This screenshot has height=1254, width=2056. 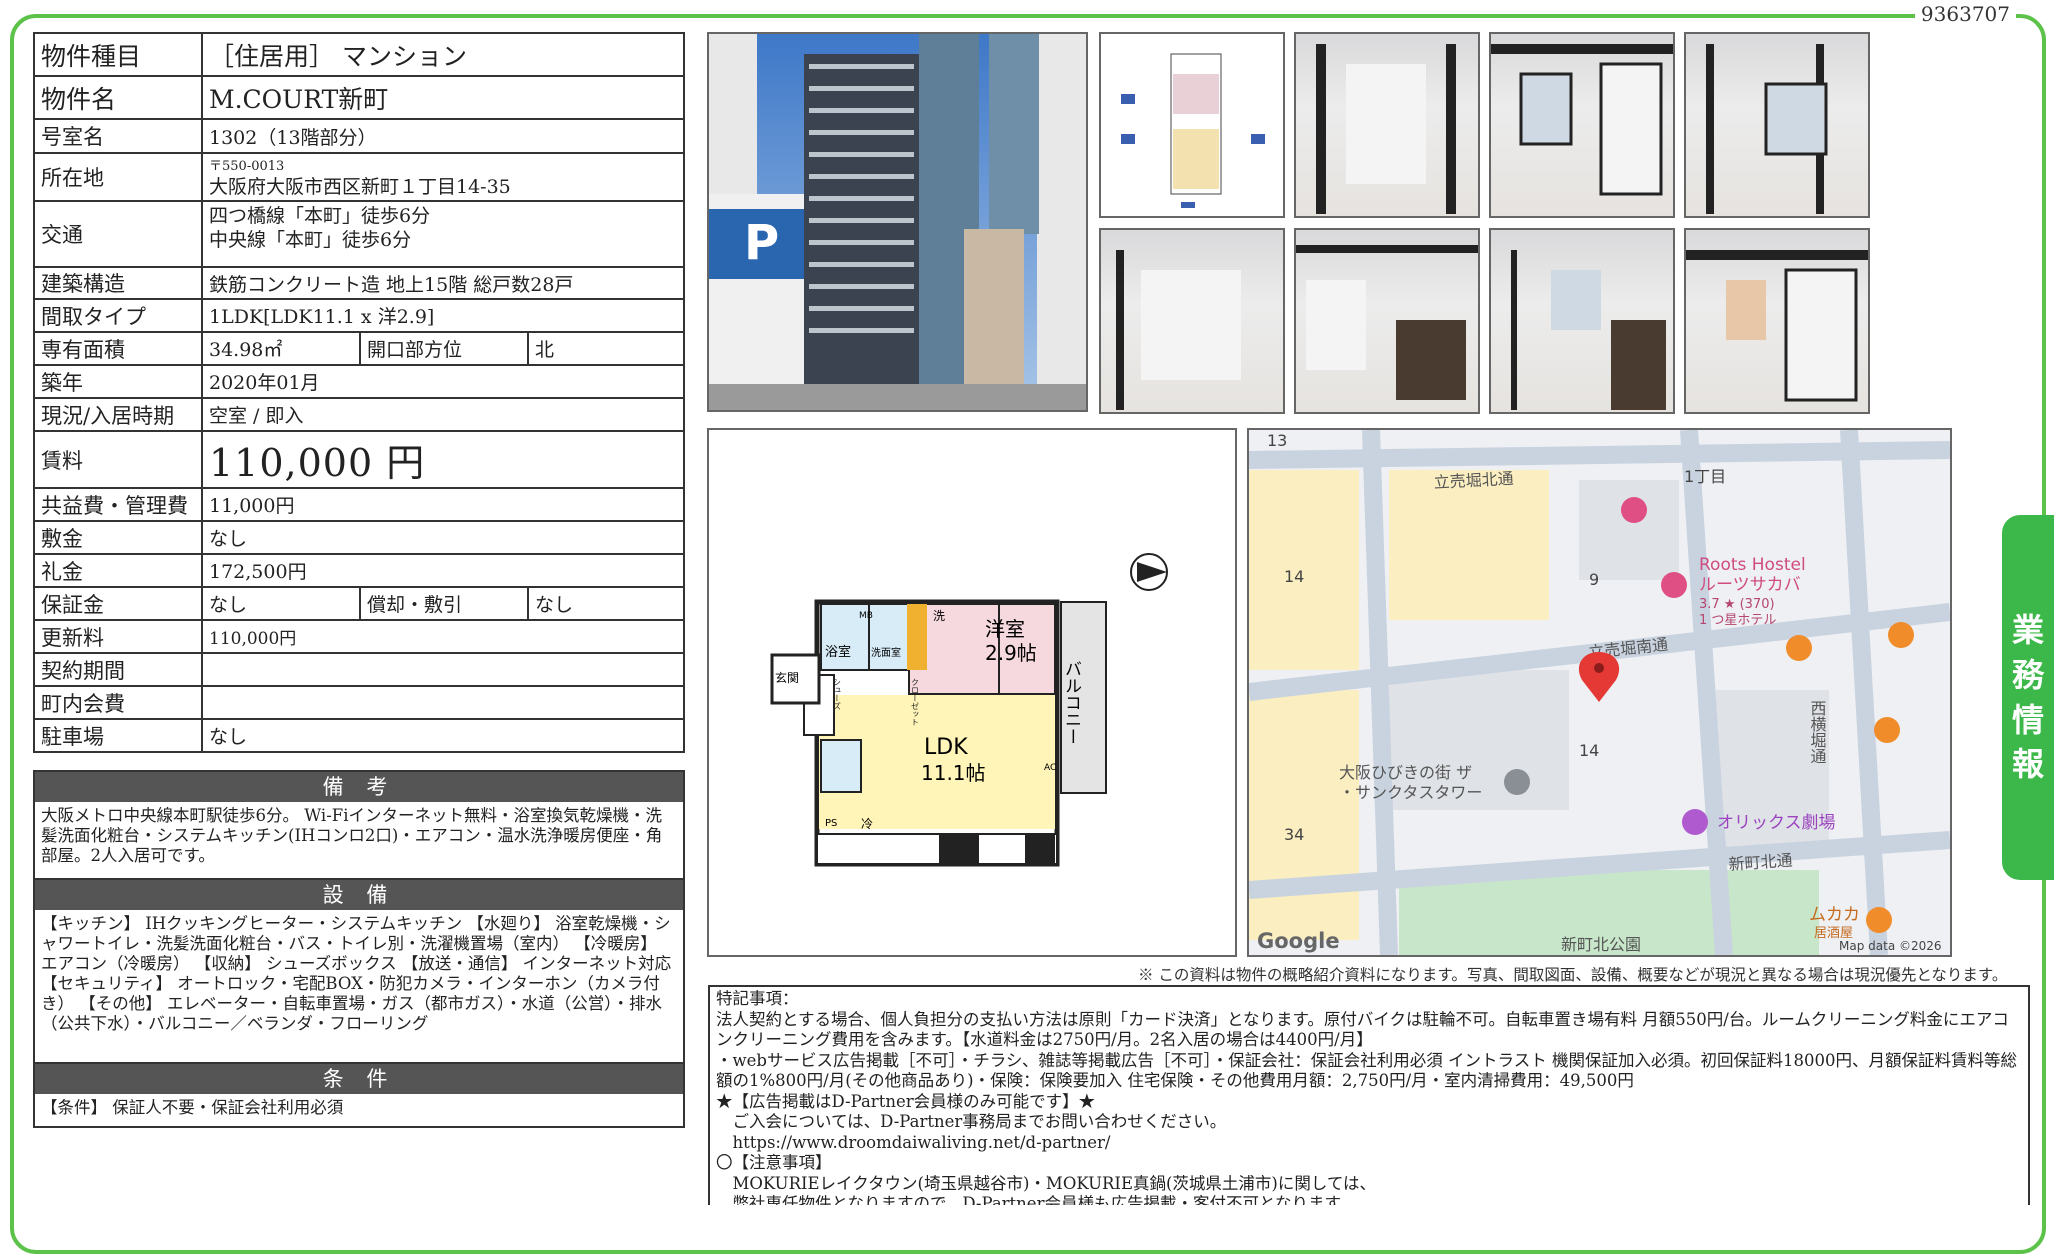 I want to click on term-value, so click(x=443, y=669).